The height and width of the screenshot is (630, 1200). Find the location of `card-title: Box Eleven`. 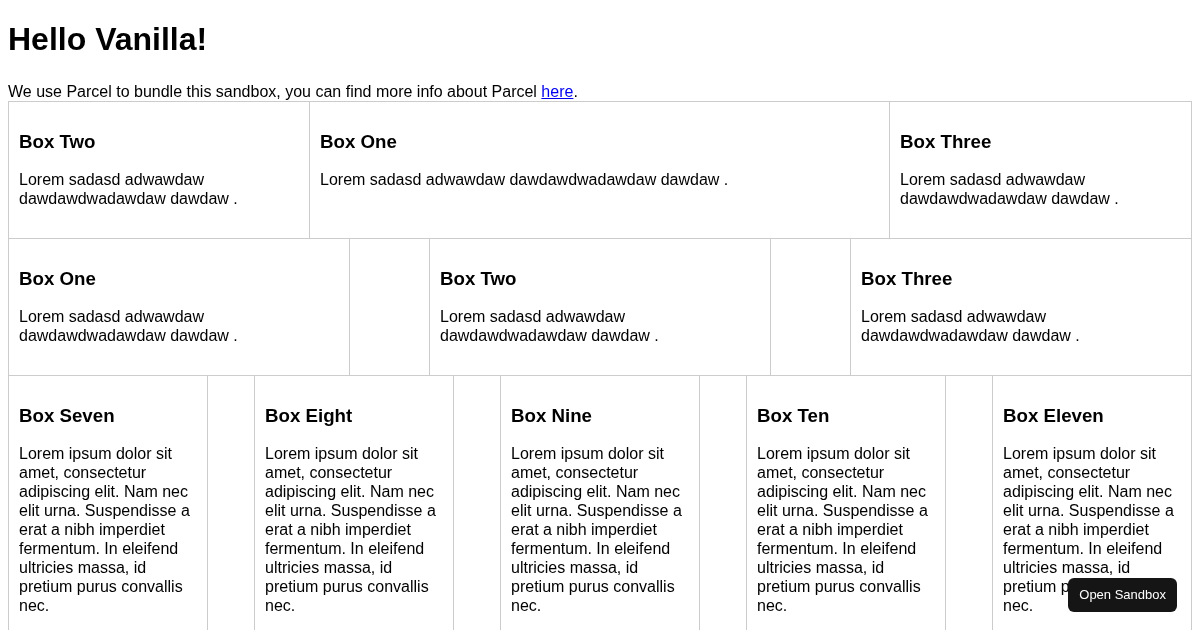

card-title: Box Eleven is located at coordinates (1053, 416).